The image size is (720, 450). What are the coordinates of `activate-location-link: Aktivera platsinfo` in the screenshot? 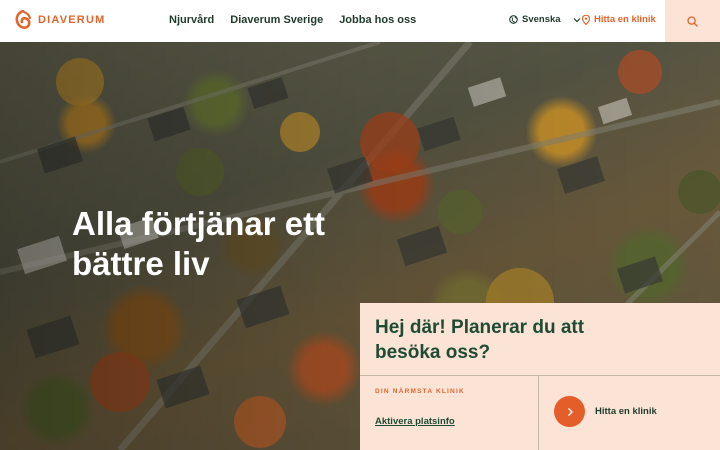 It's located at (415, 421).